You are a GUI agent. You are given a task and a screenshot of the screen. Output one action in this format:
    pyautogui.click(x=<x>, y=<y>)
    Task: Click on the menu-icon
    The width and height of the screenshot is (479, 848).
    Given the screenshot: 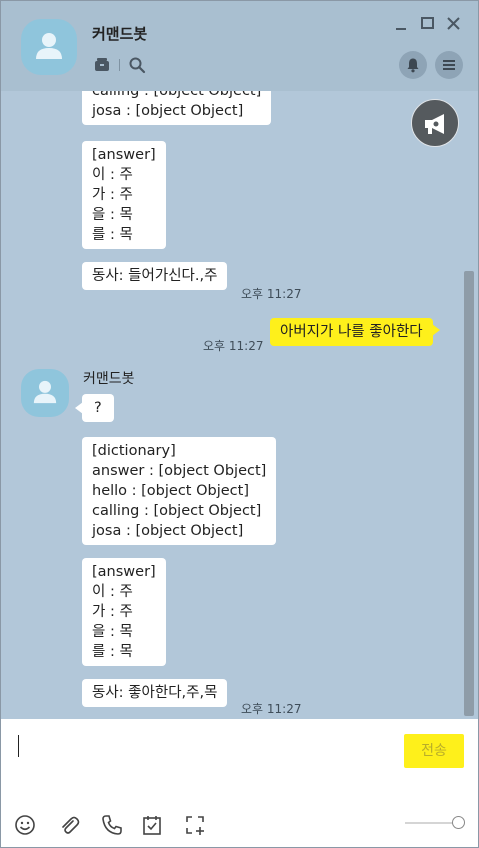 What is the action you would take?
    pyautogui.click(x=449, y=65)
    